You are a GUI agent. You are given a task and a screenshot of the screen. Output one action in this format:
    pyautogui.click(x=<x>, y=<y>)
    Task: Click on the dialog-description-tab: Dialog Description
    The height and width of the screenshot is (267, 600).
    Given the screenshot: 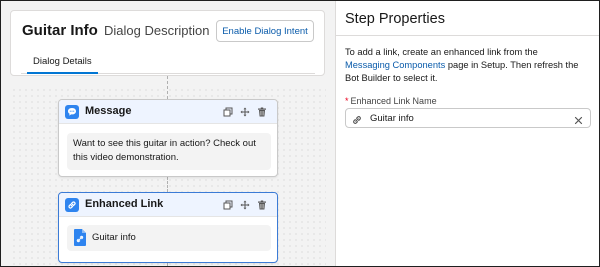 What is the action you would take?
    pyautogui.click(x=157, y=30)
    